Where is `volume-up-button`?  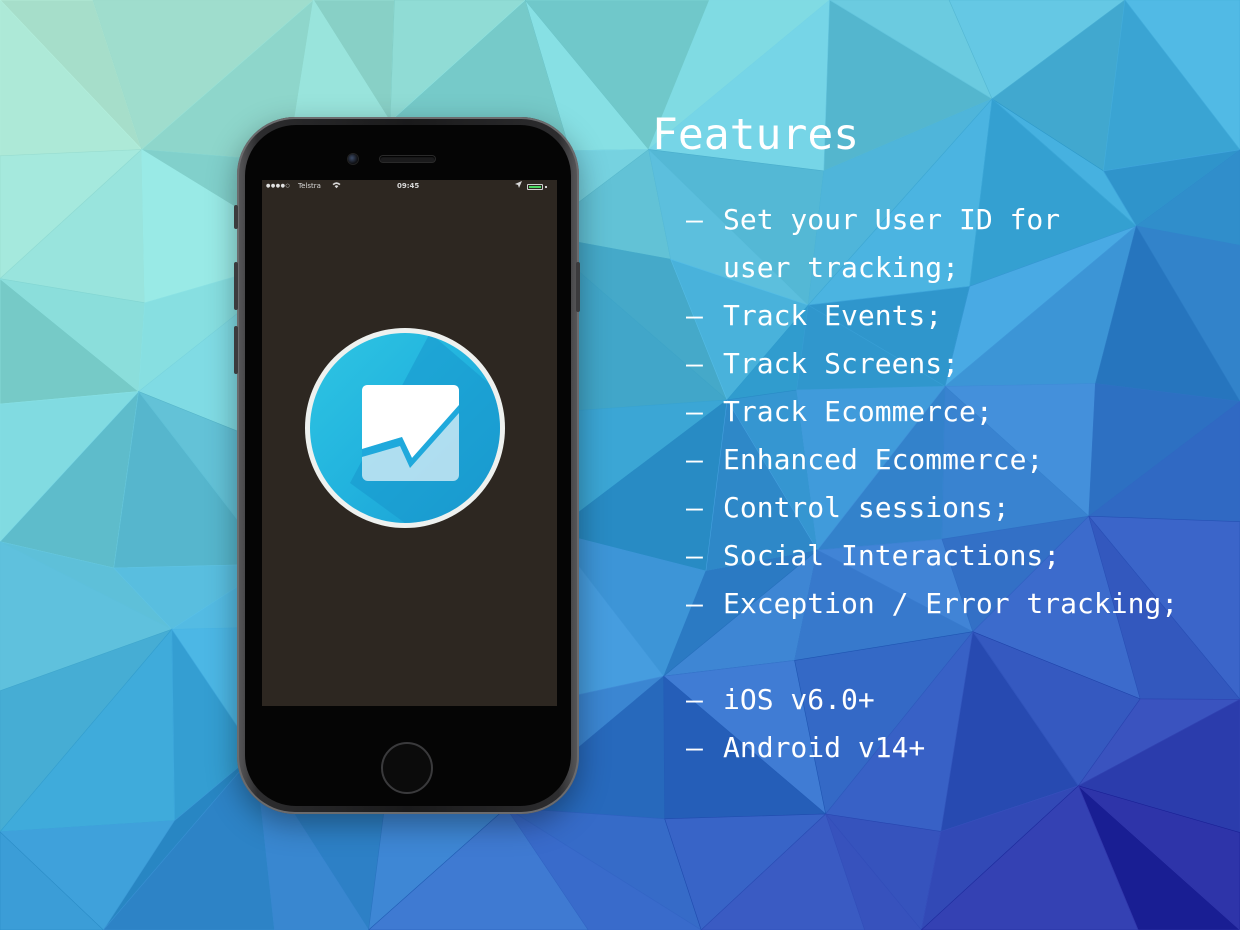
volume-up-button is located at coordinates (236, 286).